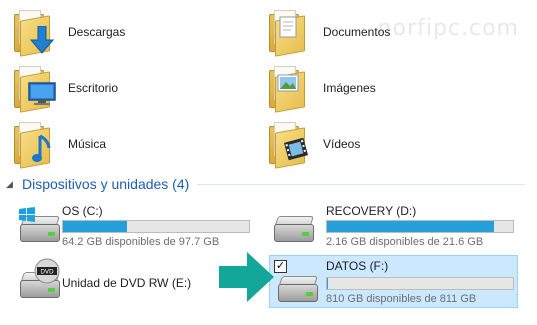  I want to click on windows-logo-icon, so click(27, 214).